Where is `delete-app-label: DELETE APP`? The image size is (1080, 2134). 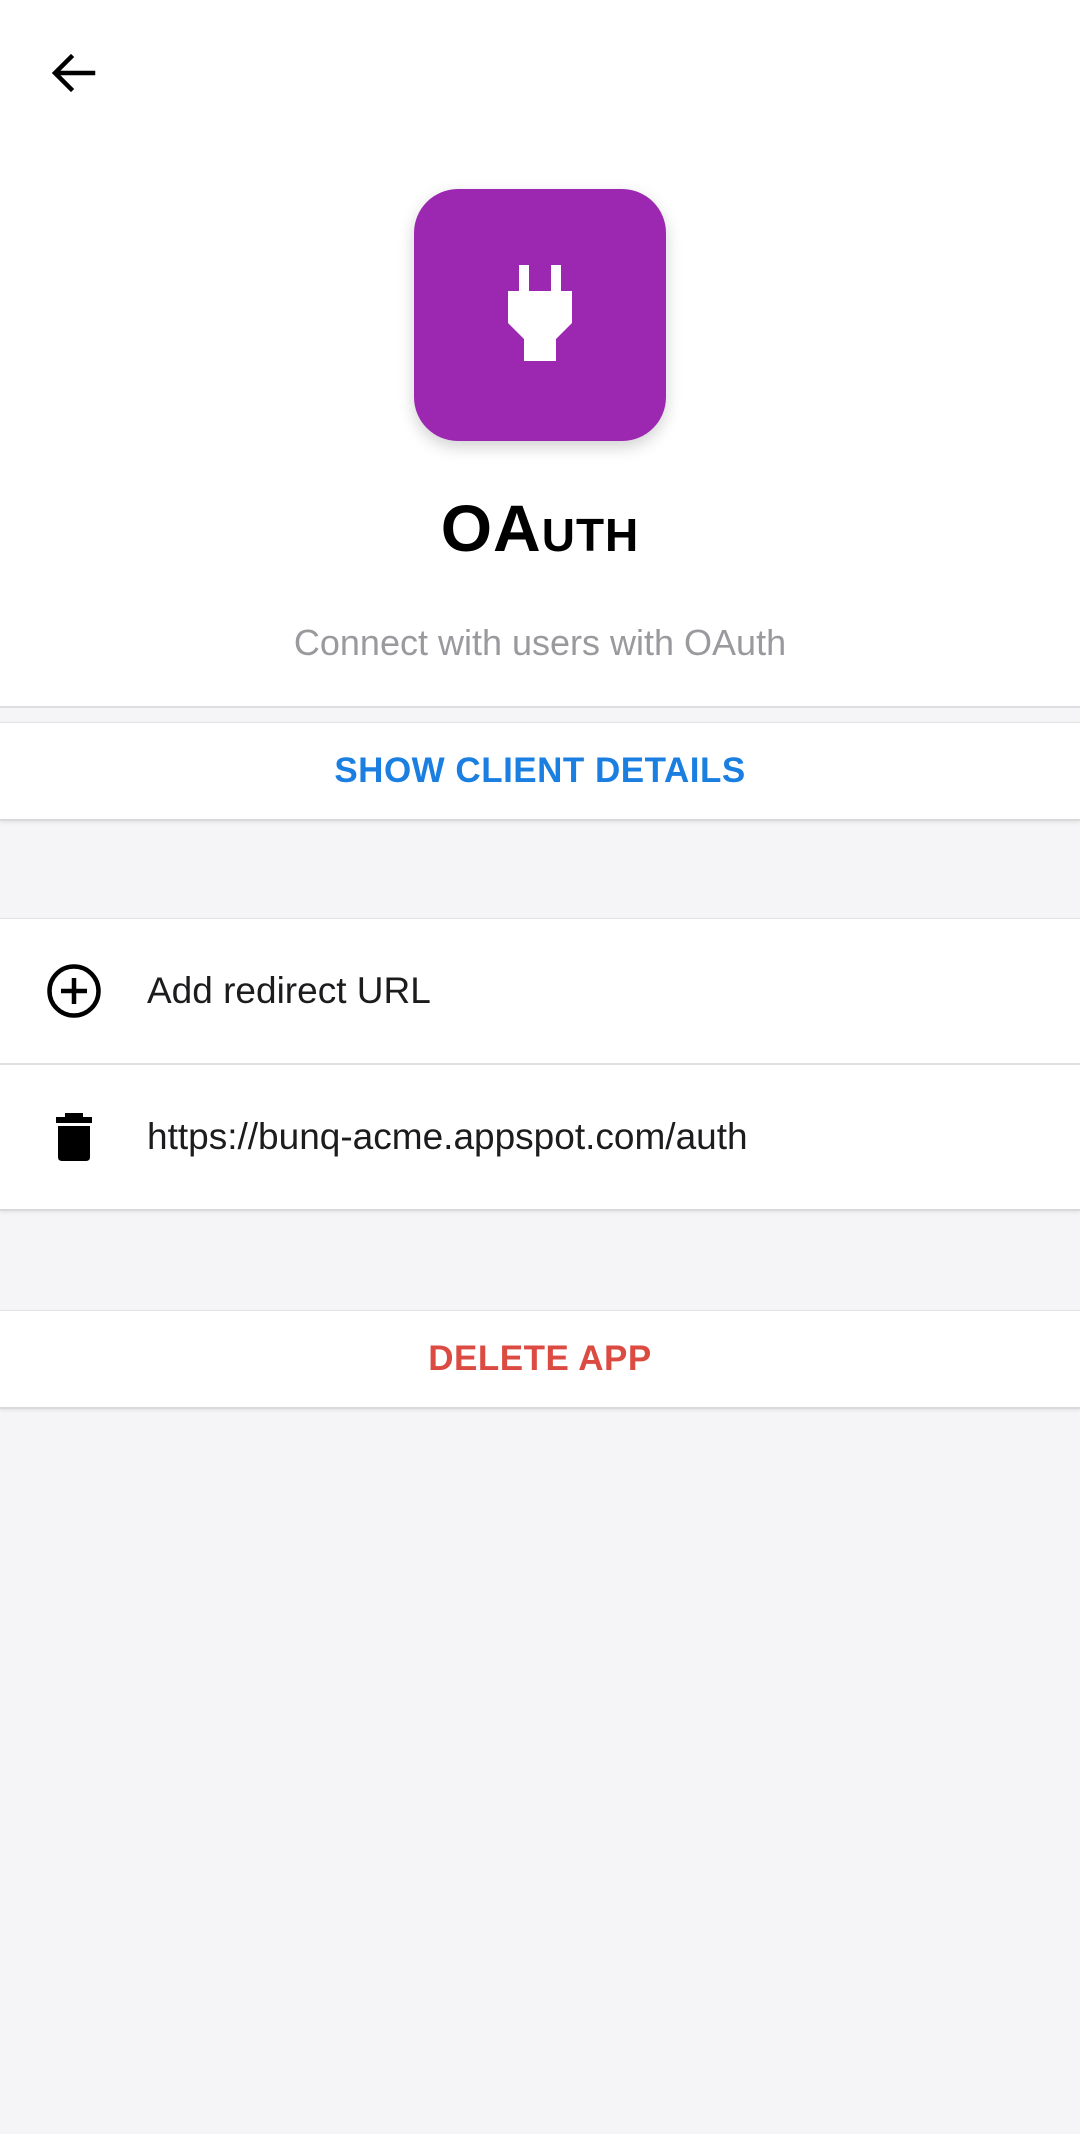 delete-app-label: DELETE APP is located at coordinates (540, 1358).